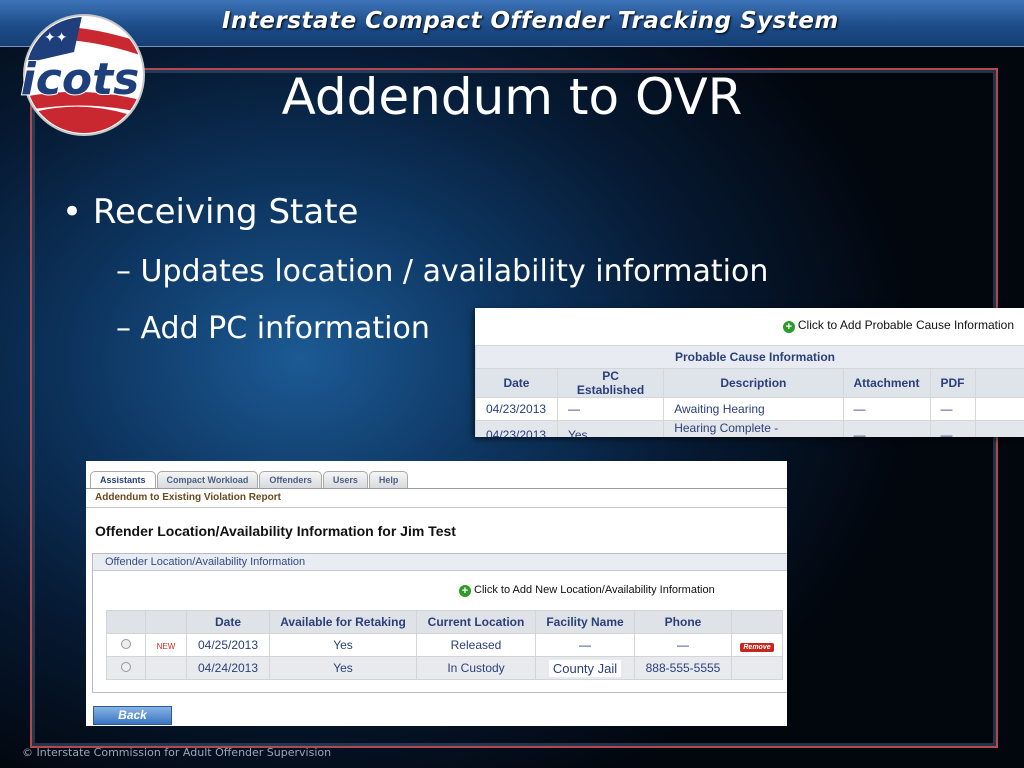 The image size is (1024, 768). Describe the element at coordinates (476, 645) in the screenshot. I see `loc-cell: Released` at that location.